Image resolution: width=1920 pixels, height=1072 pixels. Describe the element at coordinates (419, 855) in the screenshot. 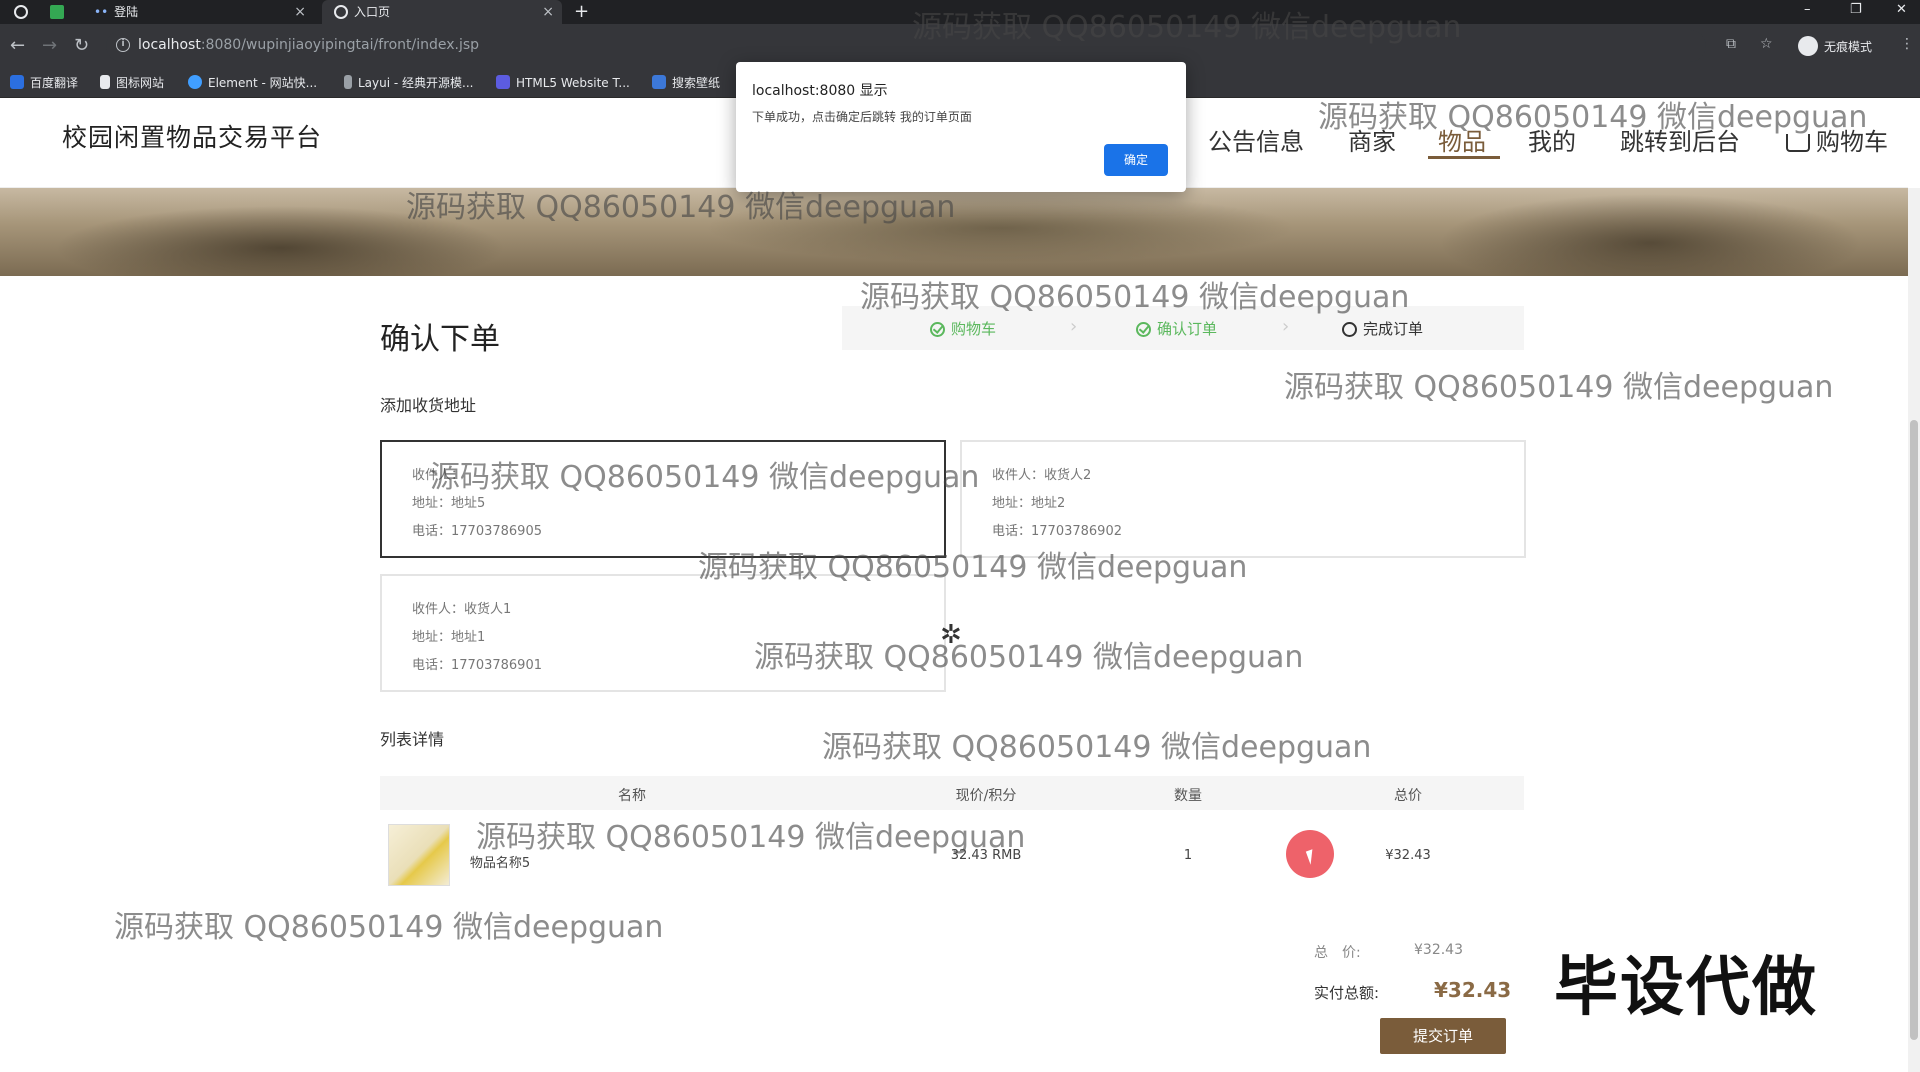

I see `product-thumbnail` at that location.